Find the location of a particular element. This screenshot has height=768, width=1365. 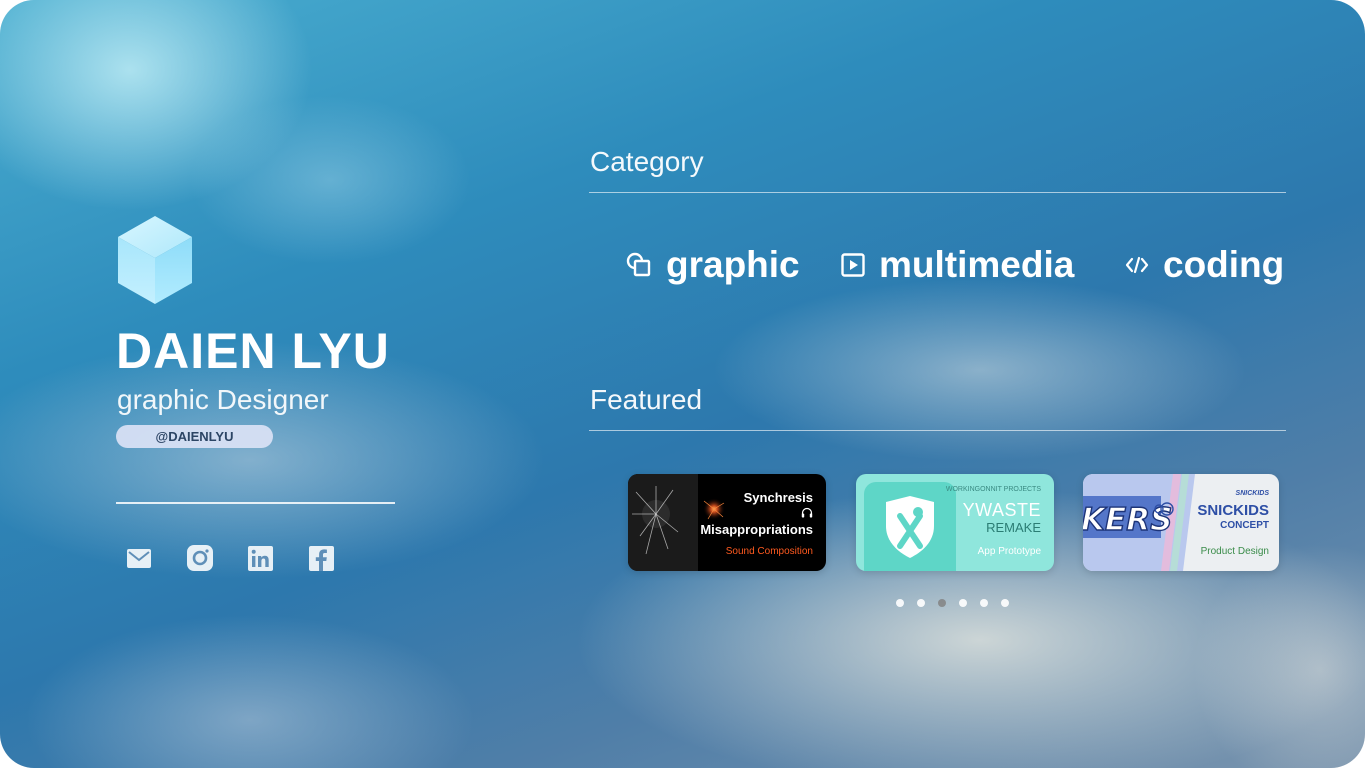

logo-cube-icon is located at coordinates (155, 260).